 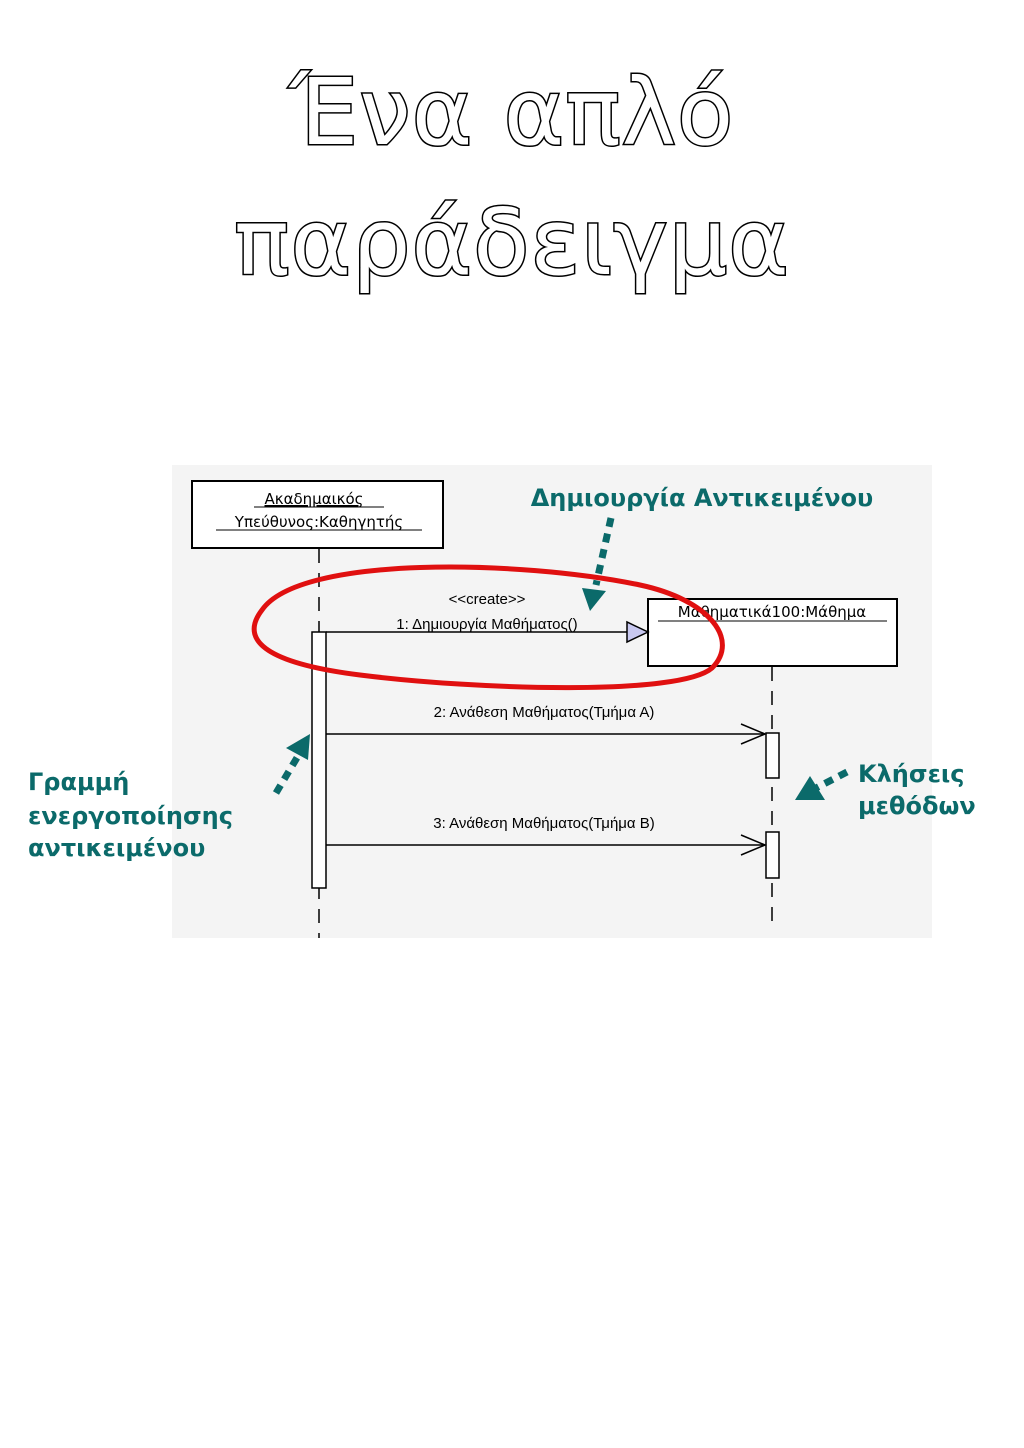 What do you see at coordinates (313, 499) in the screenshot?
I see `actor-object-name-line1: Ακαδημαικός` at bounding box center [313, 499].